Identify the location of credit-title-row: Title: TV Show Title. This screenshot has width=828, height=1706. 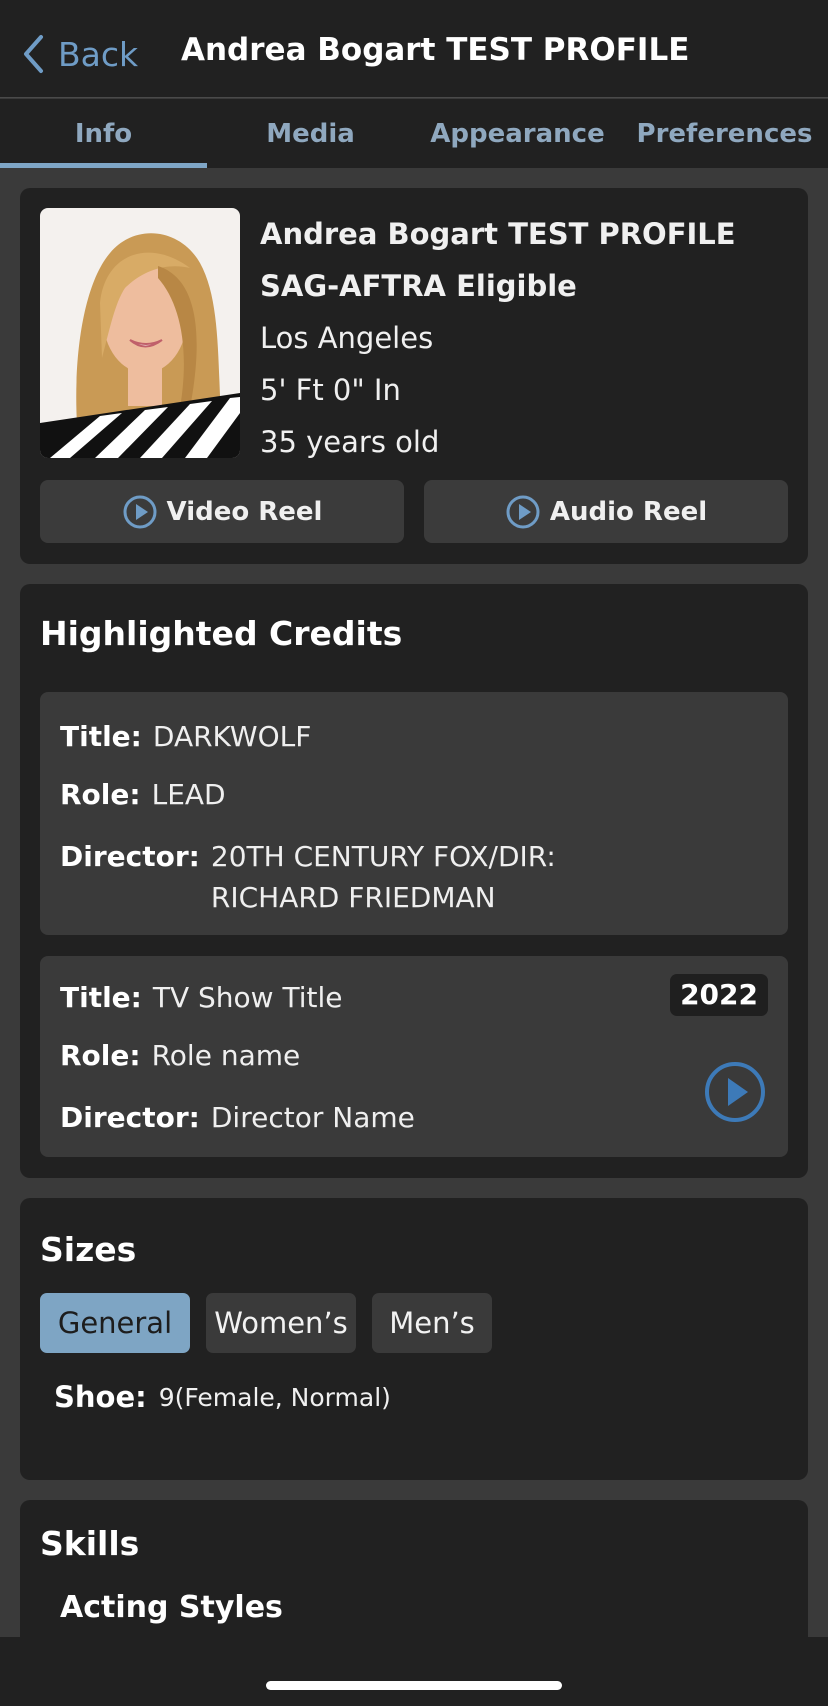
(201, 997).